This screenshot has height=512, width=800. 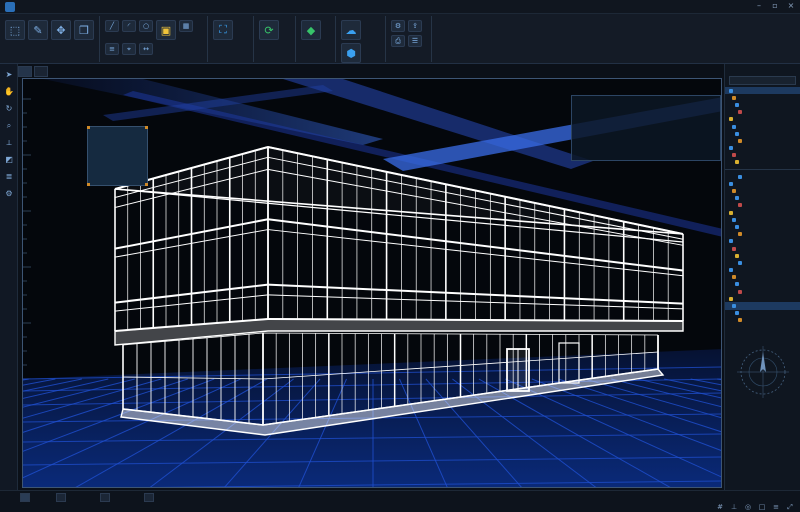 I want to click on section-icon: ◩, so click(x=9, y=160).